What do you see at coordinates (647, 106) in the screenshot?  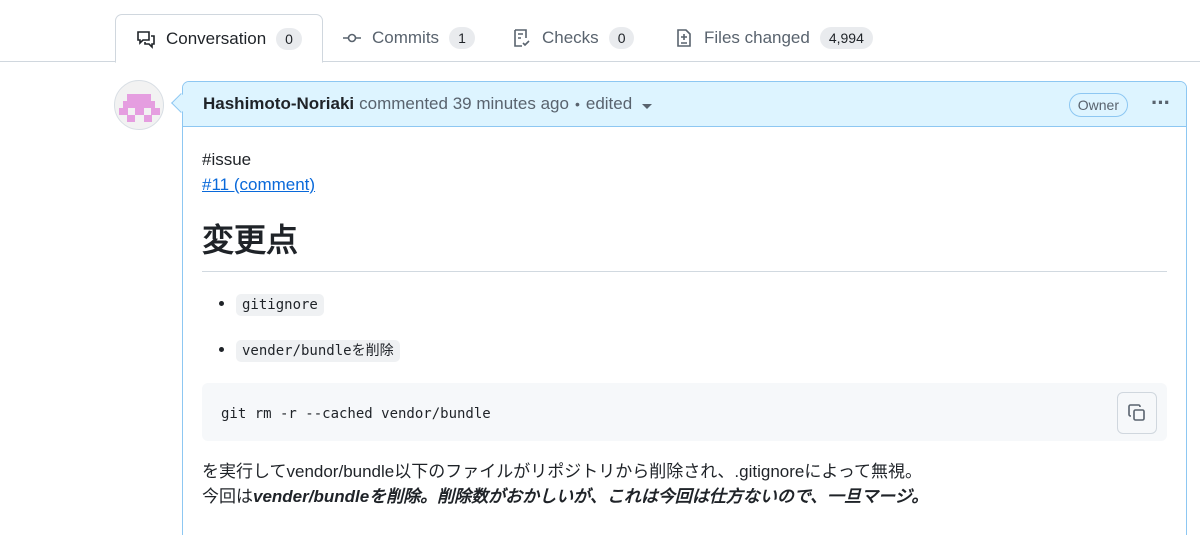 I see `chevron-down-icon` at bounding box center [647, 106].